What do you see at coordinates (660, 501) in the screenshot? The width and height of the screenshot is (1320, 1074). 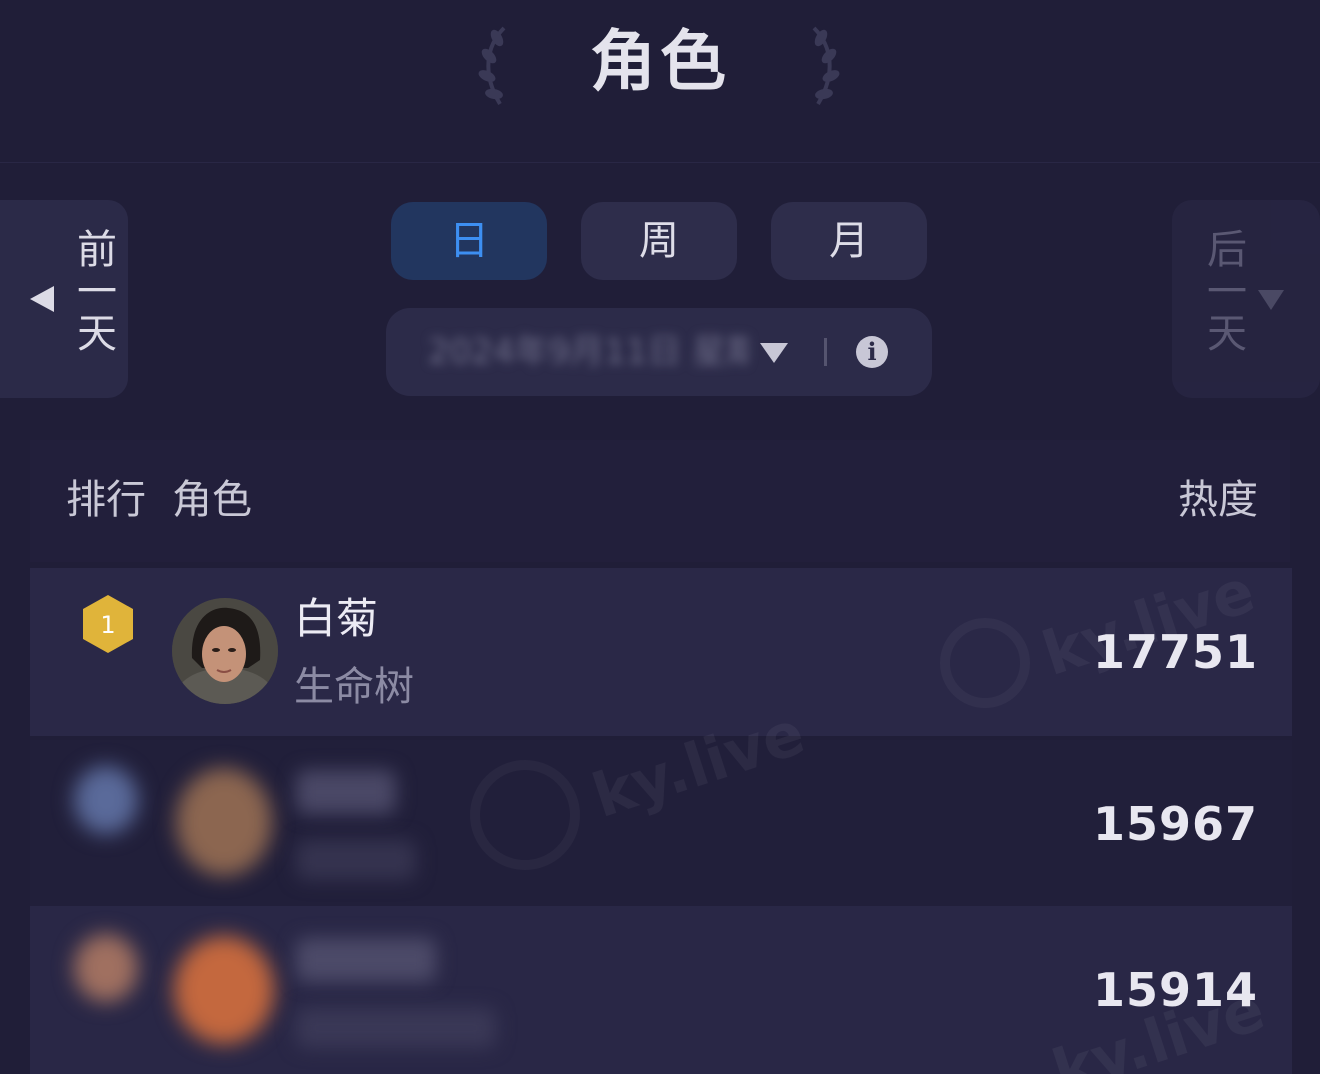 I see `table-header: 排行 角色 热度` at bounding box center [660, 501].